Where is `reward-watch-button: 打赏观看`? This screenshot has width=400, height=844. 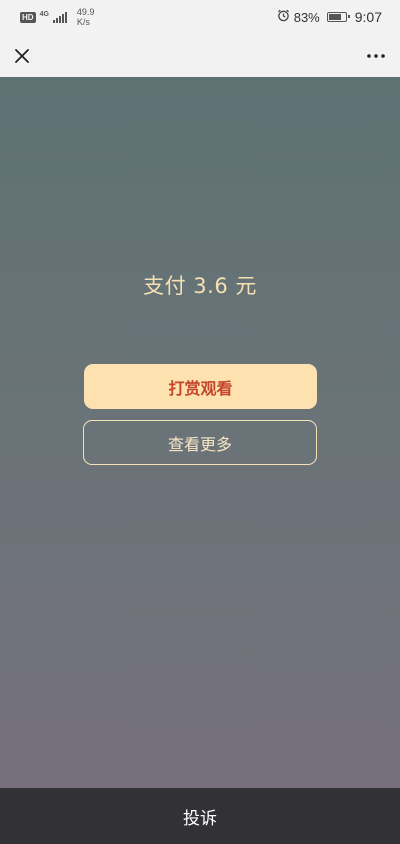 reward-watch-button: 打赏观看 is located at coordinates (200, 386).